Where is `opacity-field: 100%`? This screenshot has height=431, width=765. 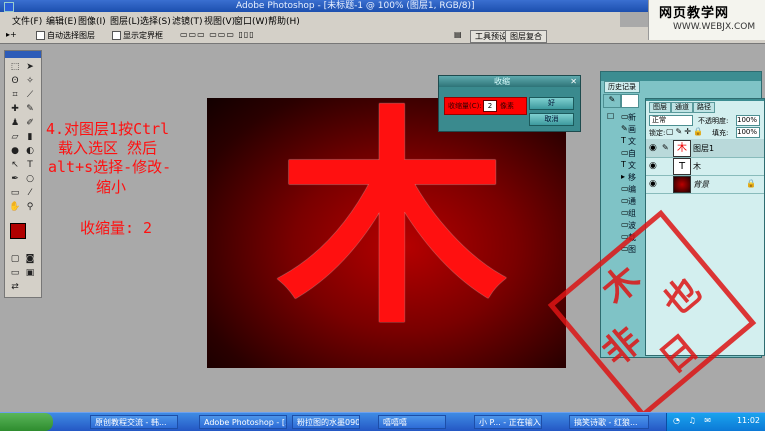 opacity-field: 100% is located at coordinates (748, 120).